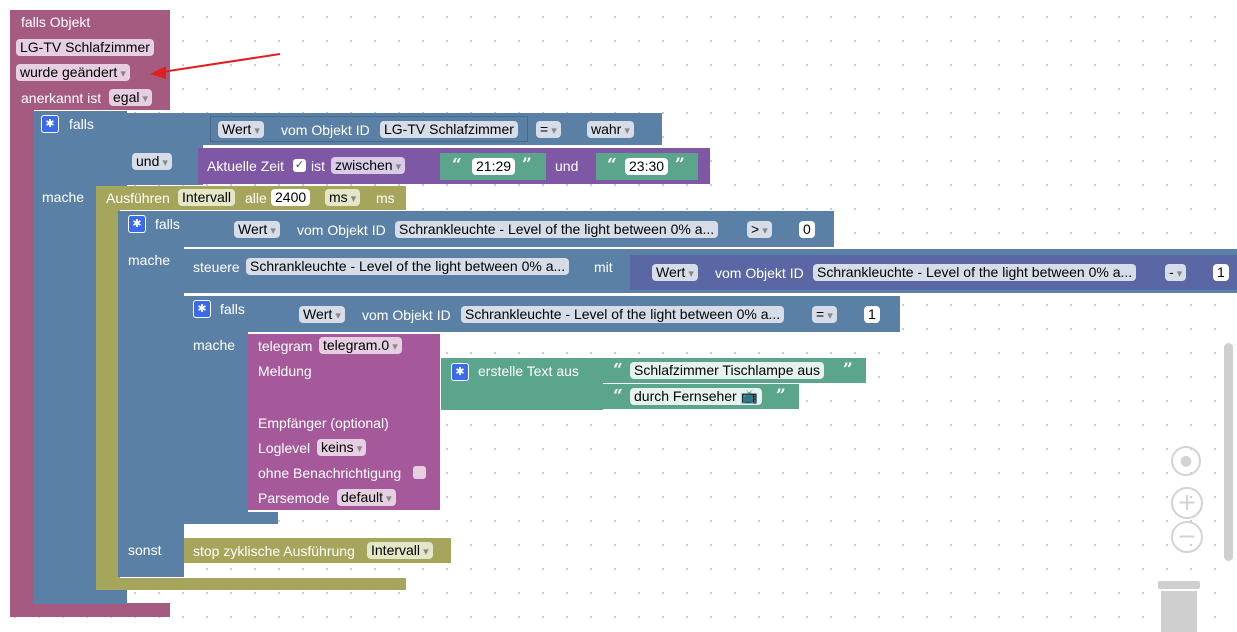 This screenshot has height=632, width=1237. What do you see at coordinates (385, 198) in the screenshot?
I see `ms-label: ms` at bounding box center [385, 198].